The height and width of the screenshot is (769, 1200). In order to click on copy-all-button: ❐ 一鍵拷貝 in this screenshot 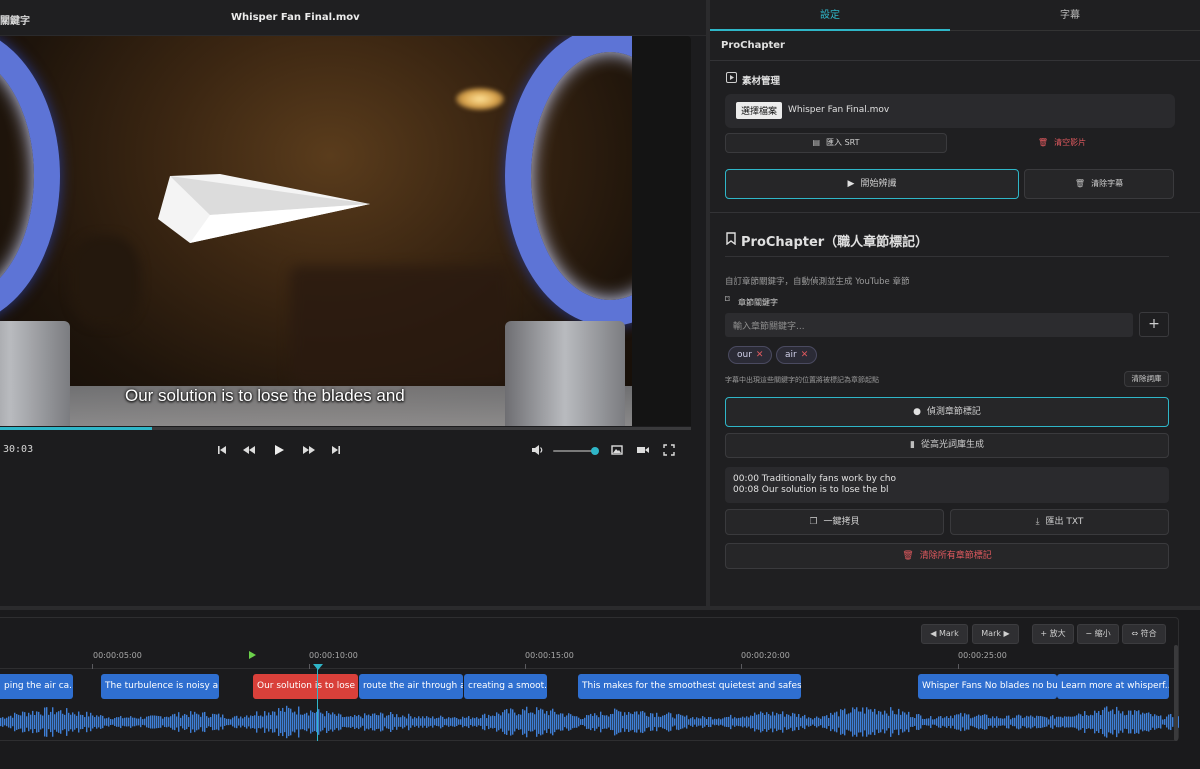, I will do `click(834, 522)`.